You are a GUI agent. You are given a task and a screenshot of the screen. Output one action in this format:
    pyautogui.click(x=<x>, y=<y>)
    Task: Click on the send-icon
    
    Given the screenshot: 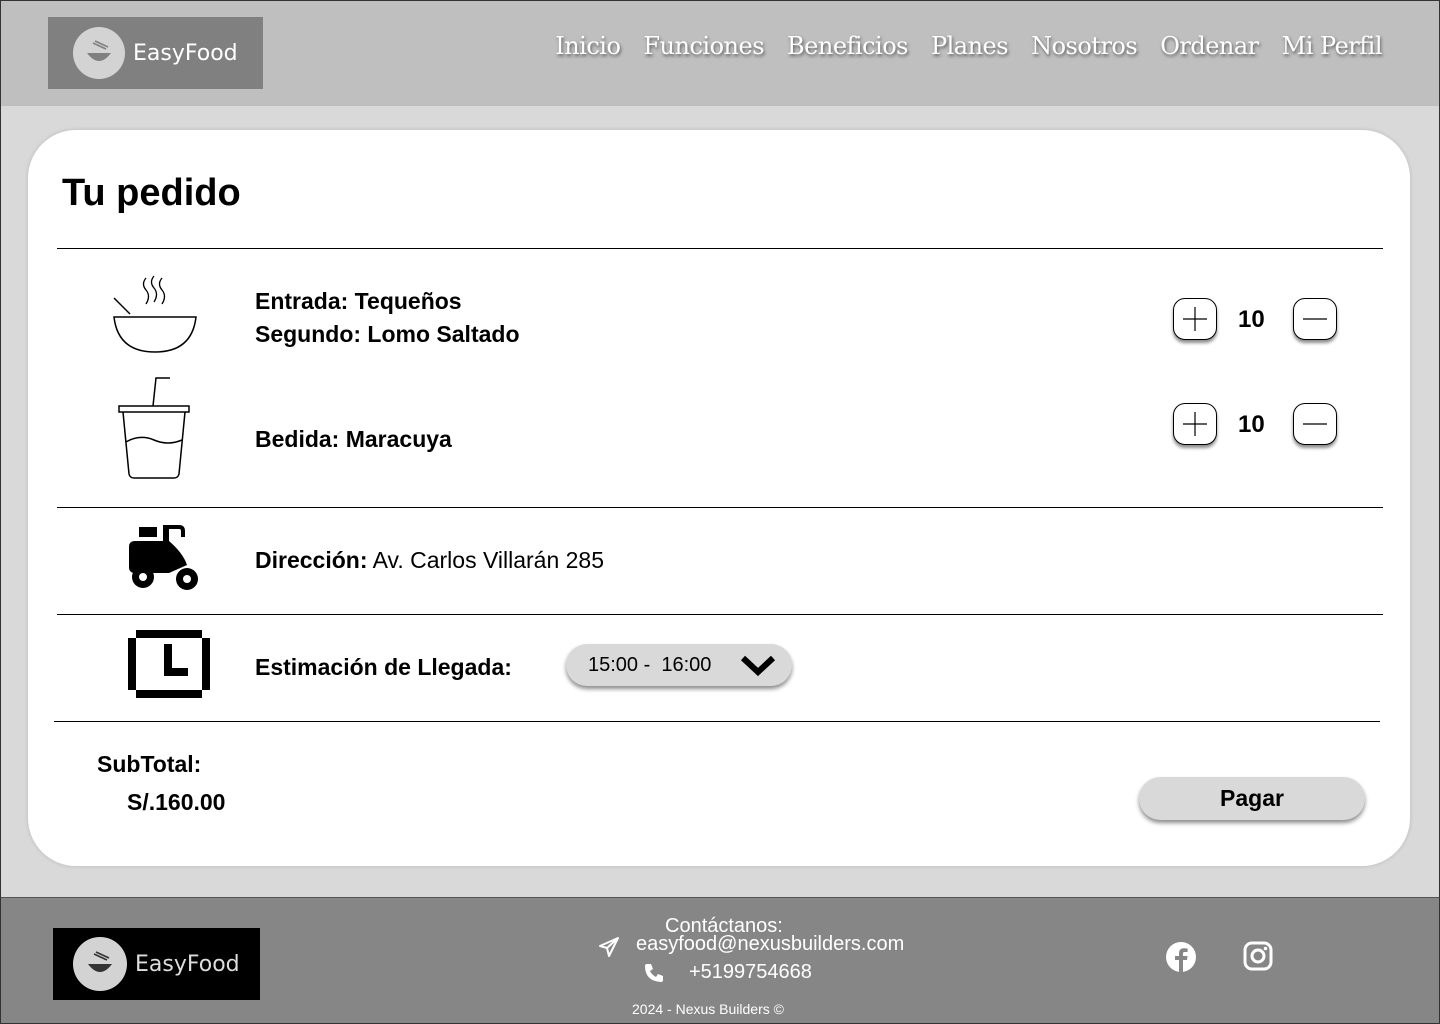 What is the action you would take?
    pyautogui.click(x=609, y=947)
    